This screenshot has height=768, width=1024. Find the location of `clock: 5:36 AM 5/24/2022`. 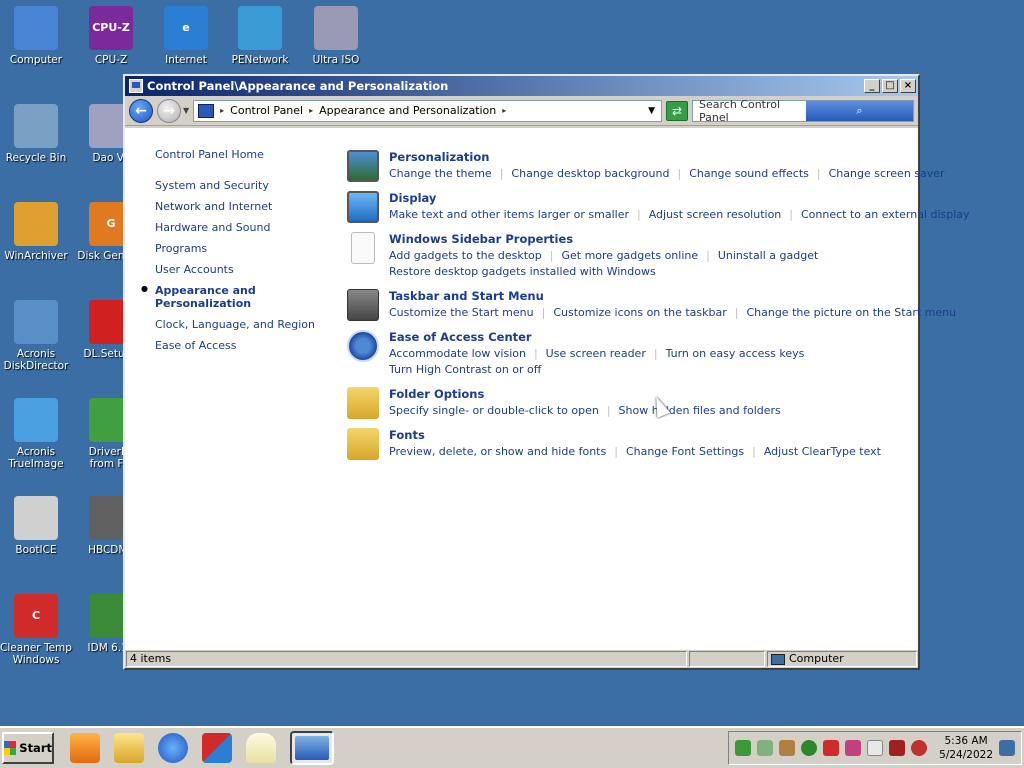

clock: 5:36 AM 5/24/2022 is located at coordinates (966, 748).